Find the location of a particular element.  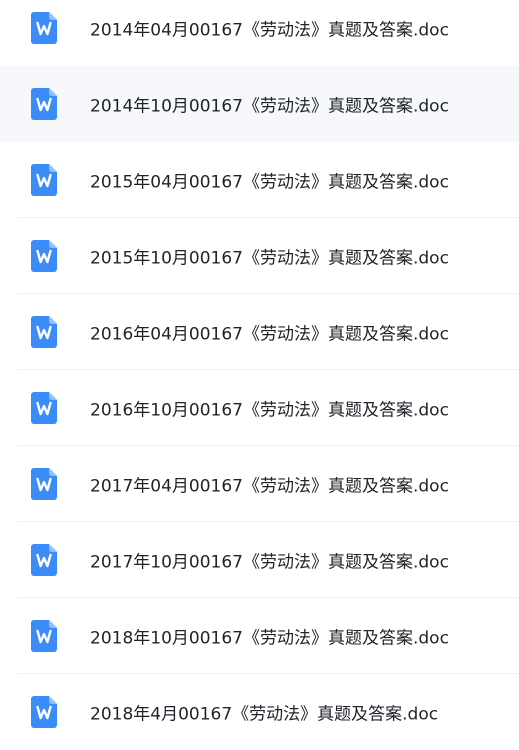

file-row: 2018年10月00167《劳动法》真题及答案.doc is located at coordinates (259, 636).